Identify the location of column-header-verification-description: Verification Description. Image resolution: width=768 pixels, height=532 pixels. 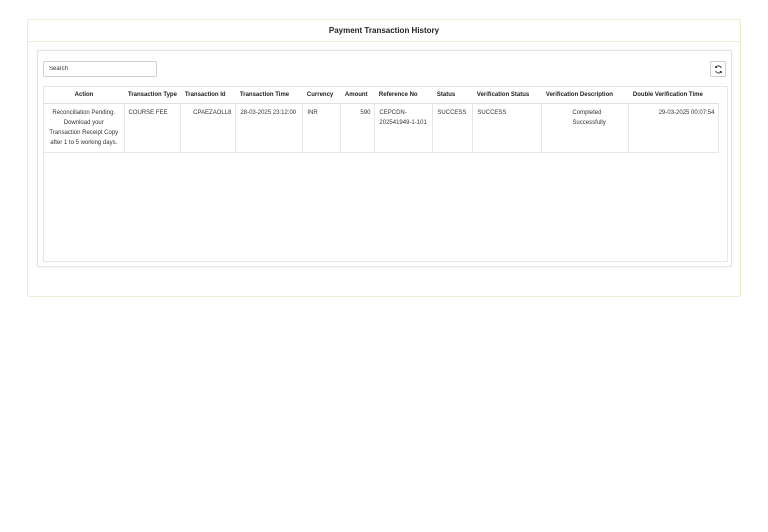
(585, 95).